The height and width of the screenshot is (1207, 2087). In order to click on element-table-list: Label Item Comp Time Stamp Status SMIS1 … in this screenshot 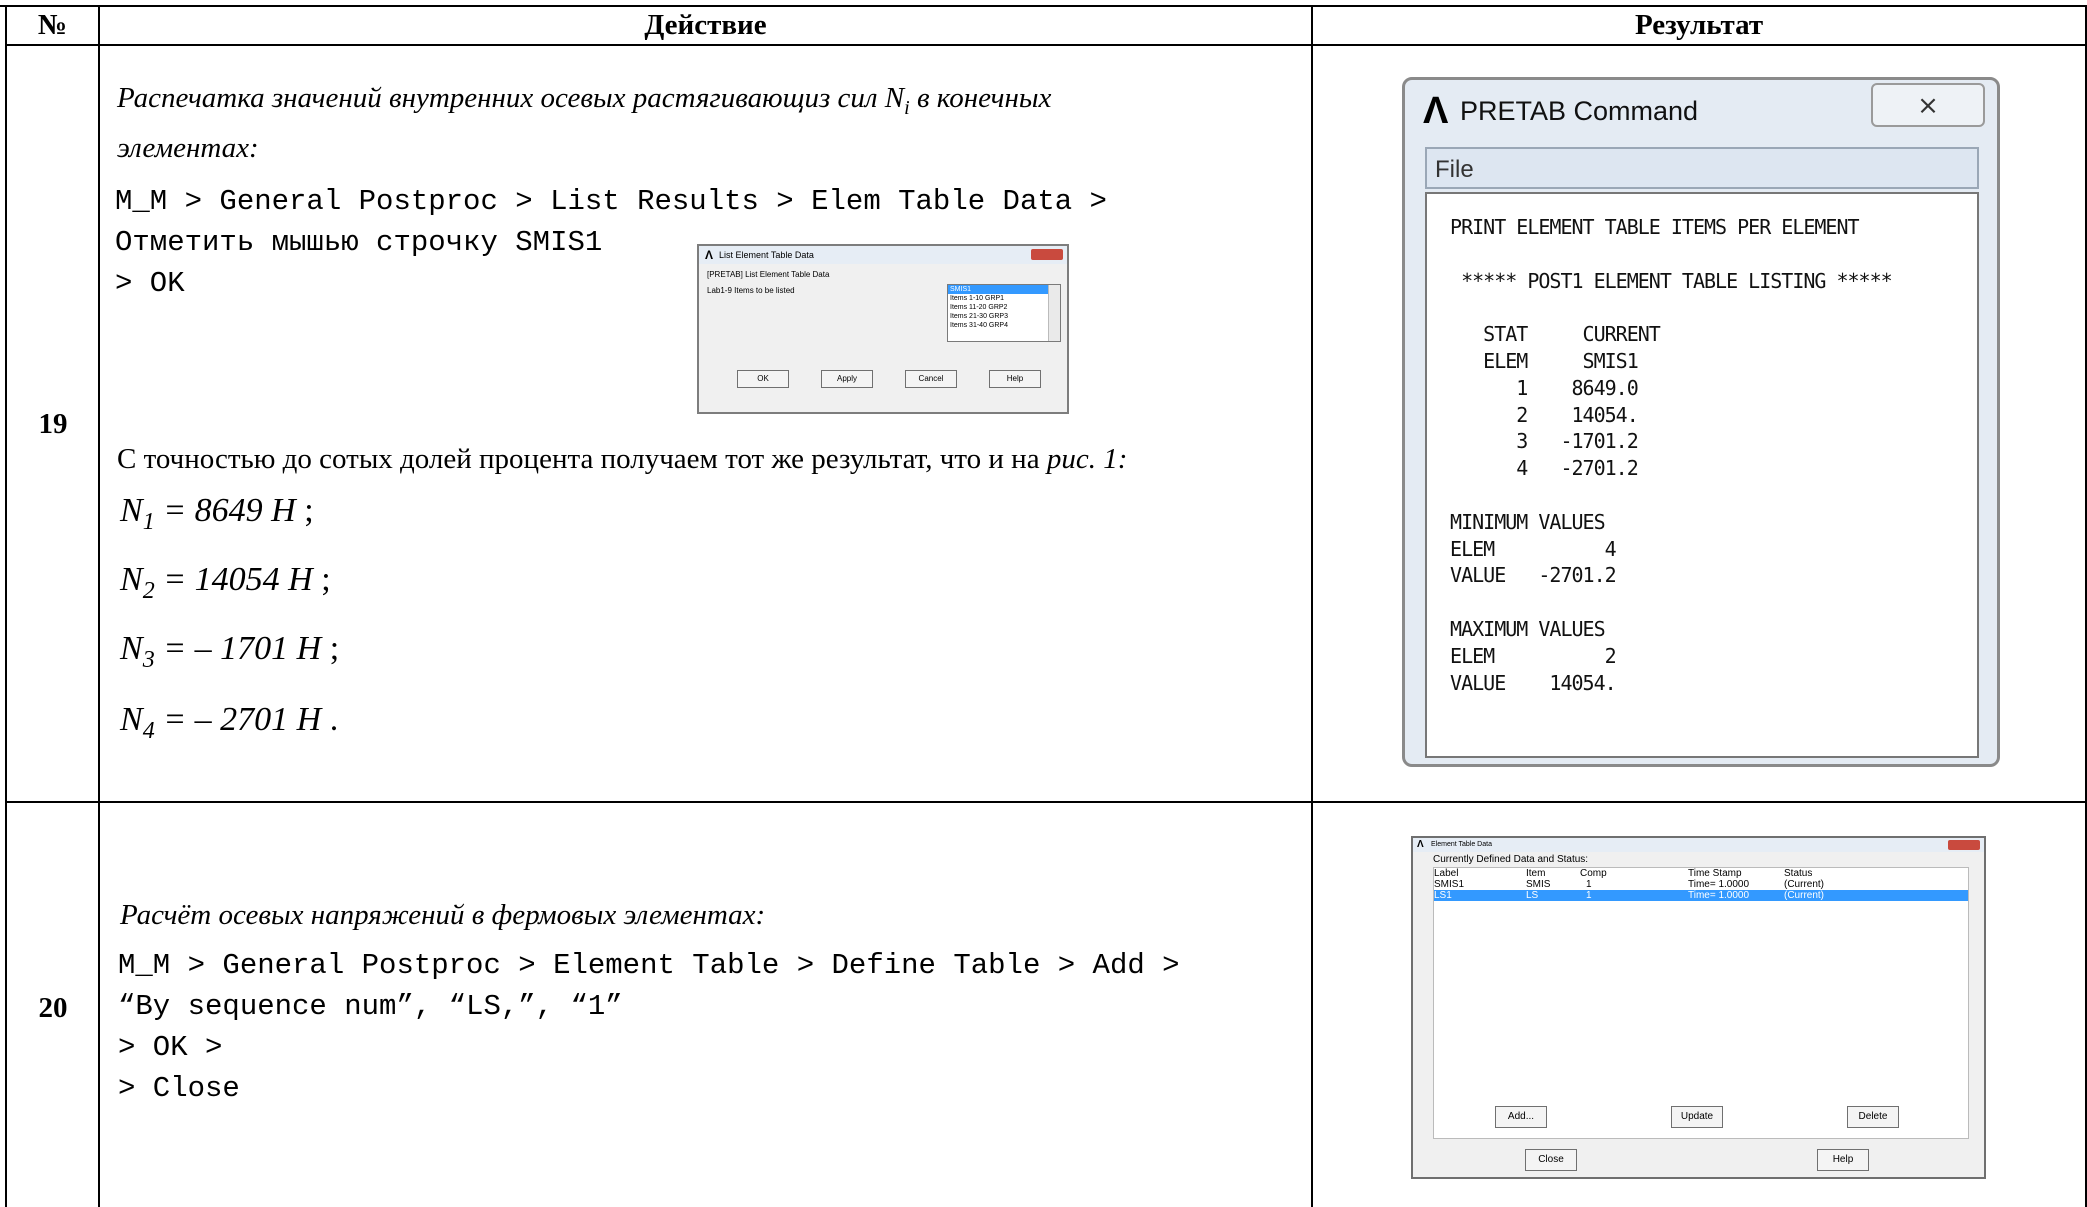, I will do `click(1701, 1003)`.